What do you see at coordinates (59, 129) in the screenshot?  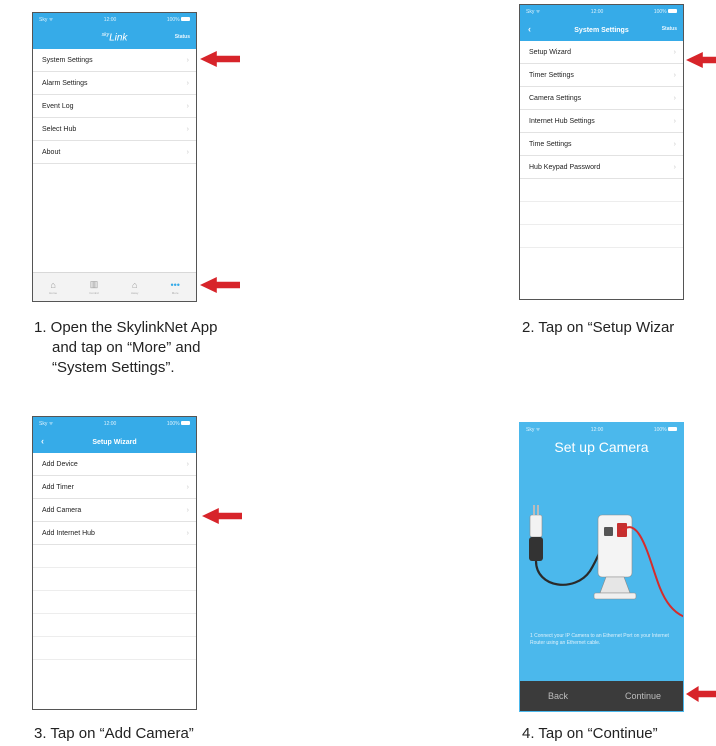 I see `menu-item-label: Select Hub` at bounding box center [59, 129].